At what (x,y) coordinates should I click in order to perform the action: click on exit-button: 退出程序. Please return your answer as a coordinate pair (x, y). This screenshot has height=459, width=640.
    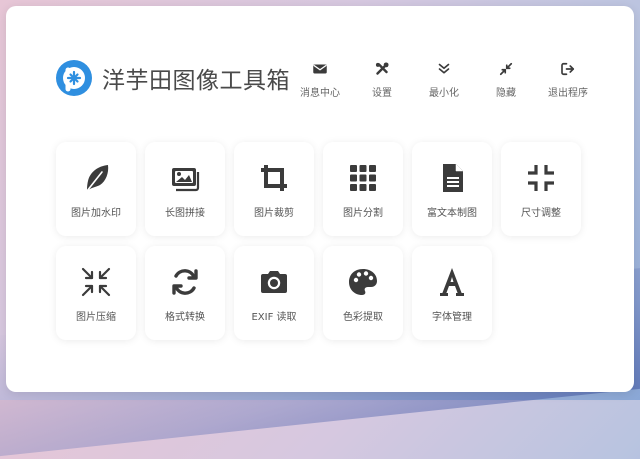
    Looking at the image, I should click on (568, 79).